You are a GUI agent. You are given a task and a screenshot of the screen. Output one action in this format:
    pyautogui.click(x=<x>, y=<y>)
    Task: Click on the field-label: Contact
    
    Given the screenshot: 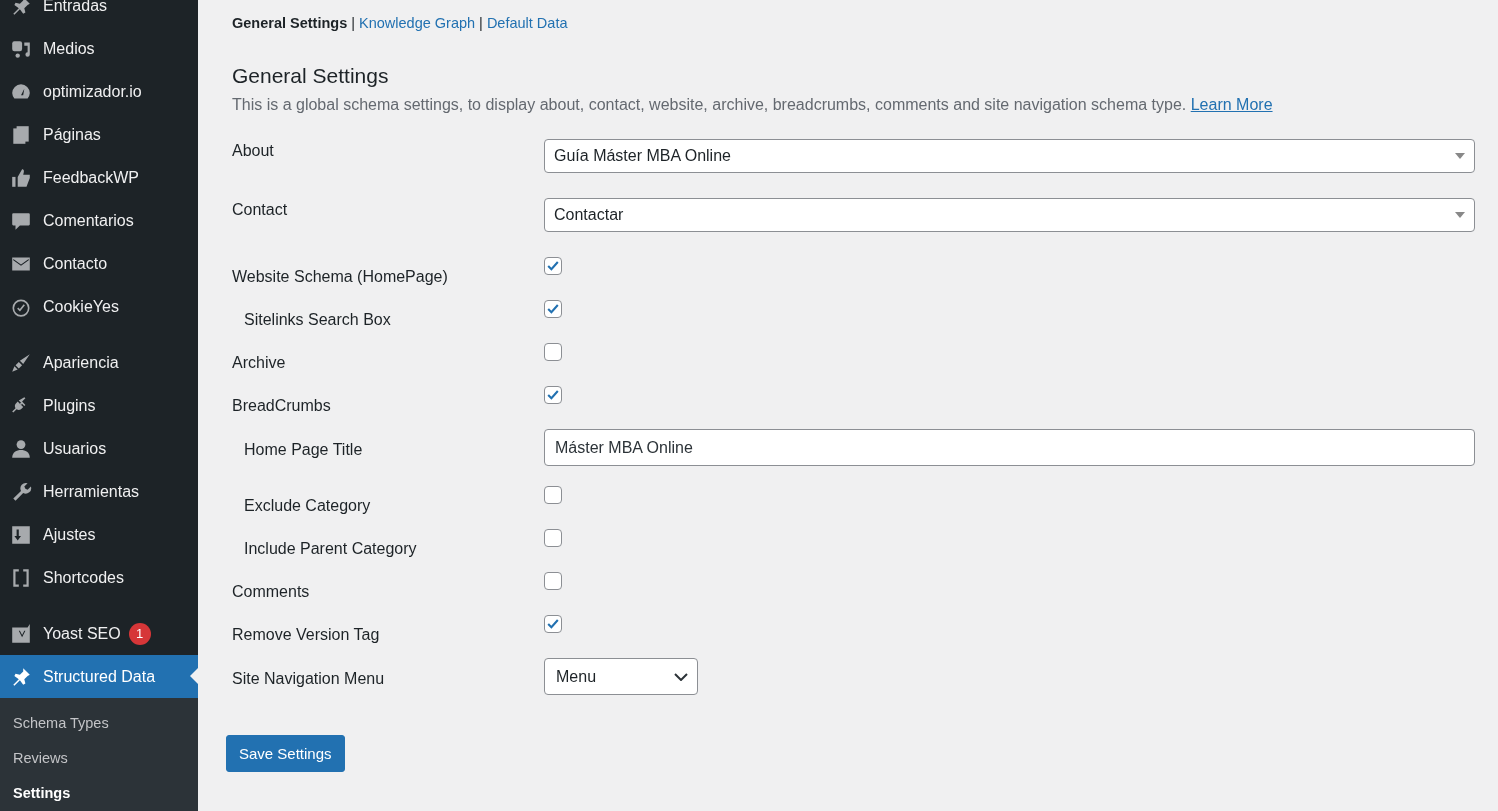 What is the action you would take?
    pyautogui.click(x=260, y=209)
    